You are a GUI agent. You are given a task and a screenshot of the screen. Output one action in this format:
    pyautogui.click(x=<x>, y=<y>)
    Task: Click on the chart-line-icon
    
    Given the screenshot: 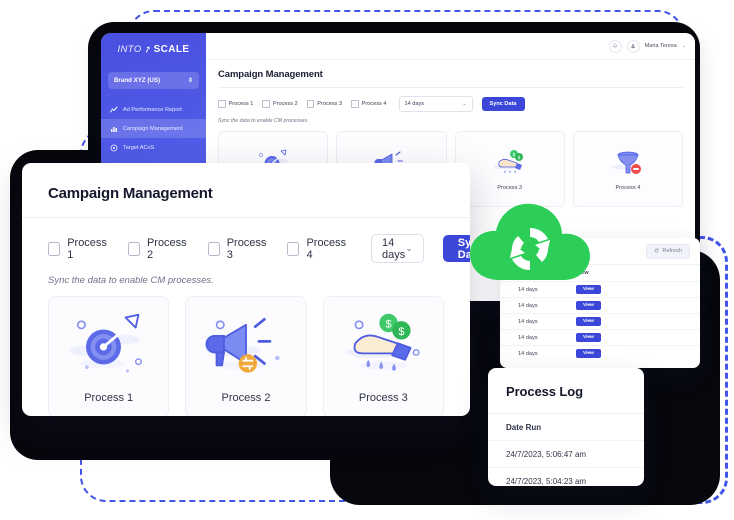 What is the action you would take?
    pyautogui.click(x=114, y=110)
    